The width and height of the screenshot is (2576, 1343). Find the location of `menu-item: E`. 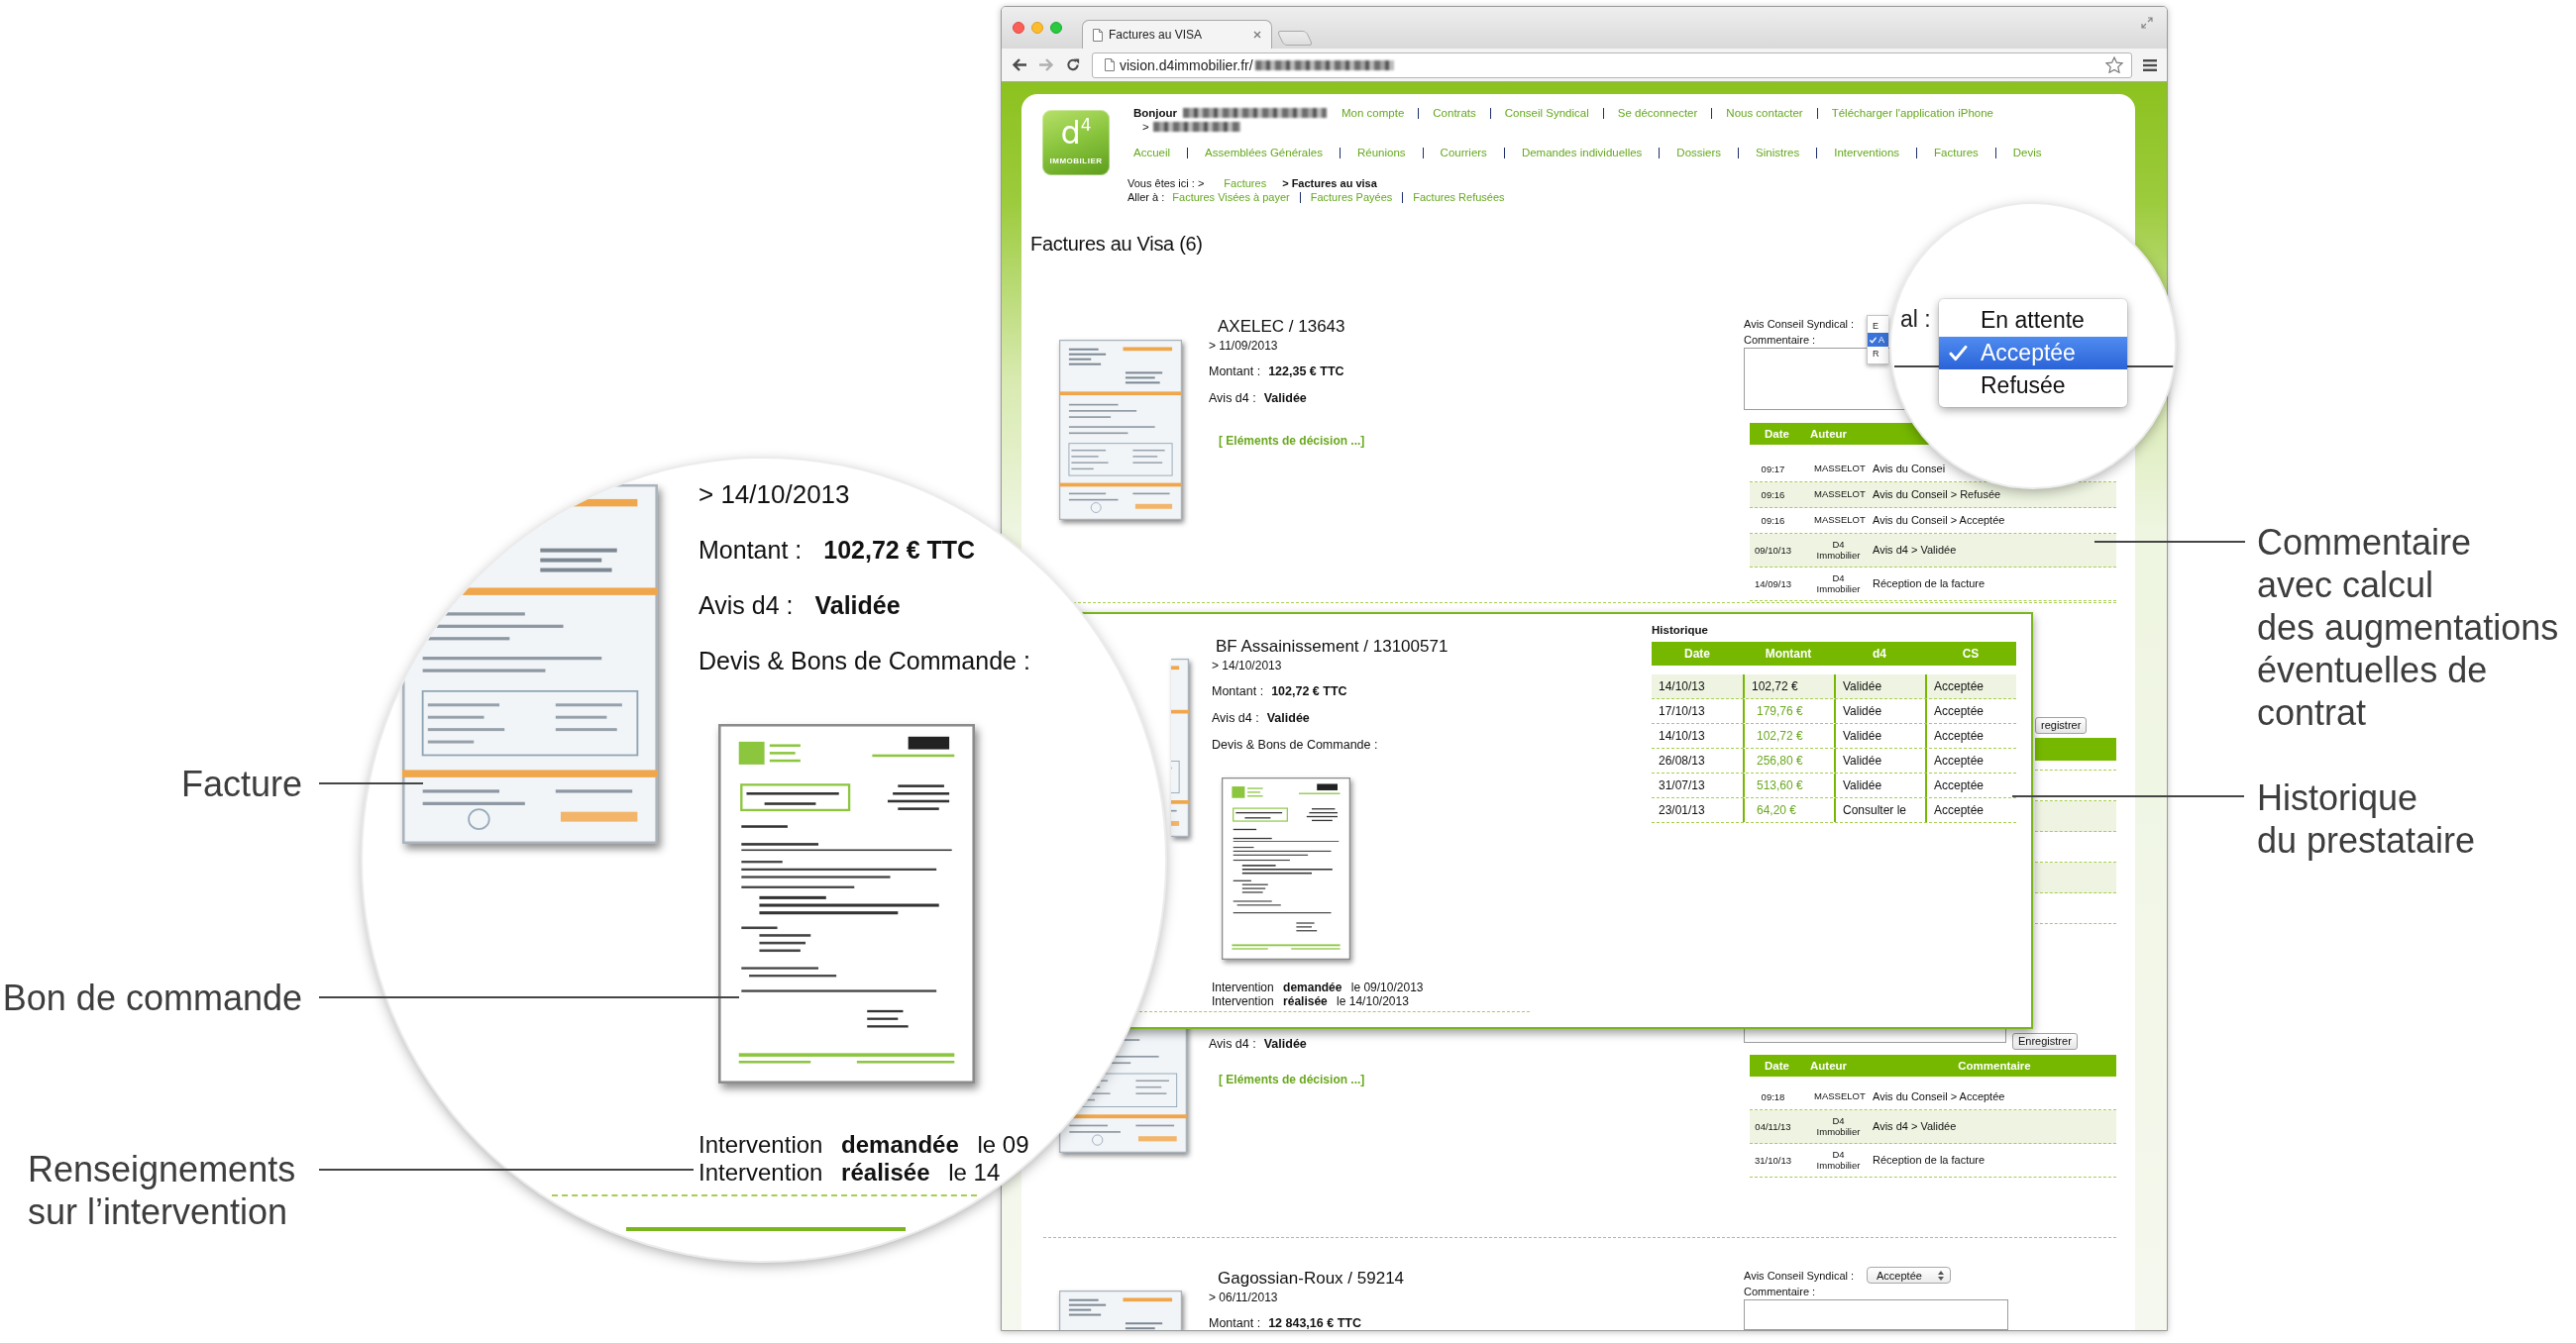

menu-item: E is located at coordinates (1878, 326).